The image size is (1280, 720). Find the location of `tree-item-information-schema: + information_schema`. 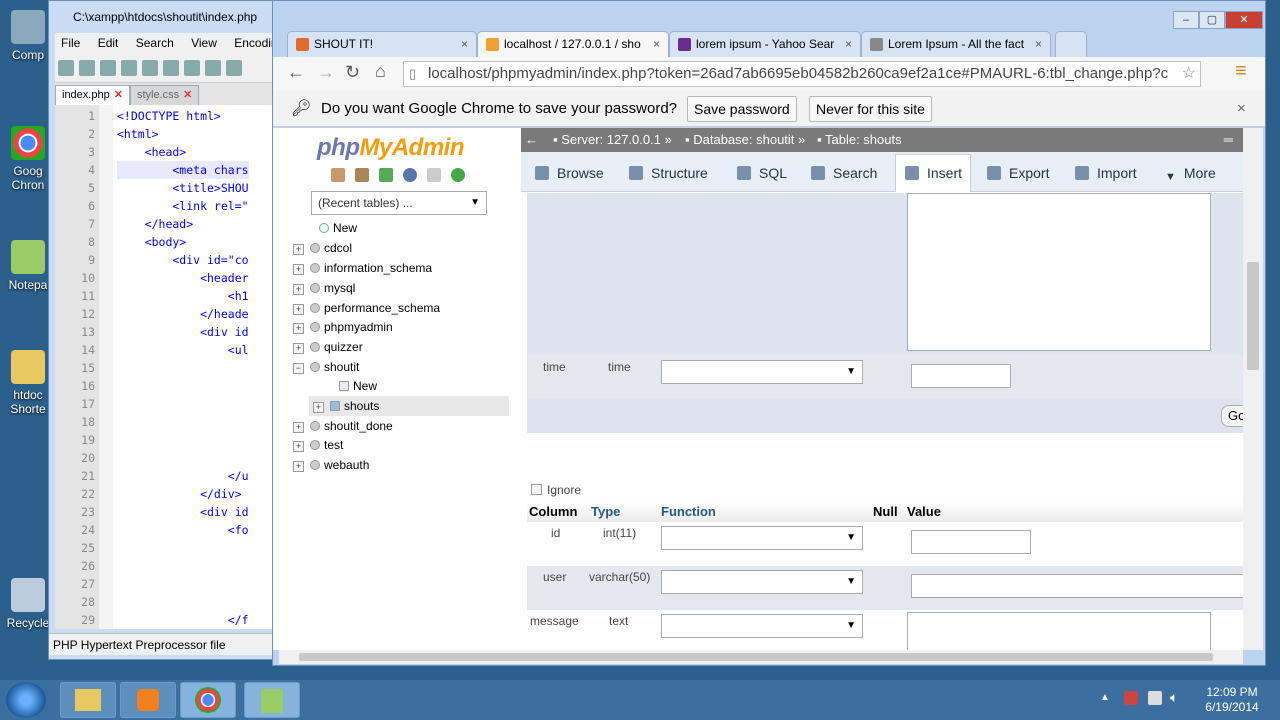

tree-item-information-schema: + information_schema is located at coordinates (362, 268).